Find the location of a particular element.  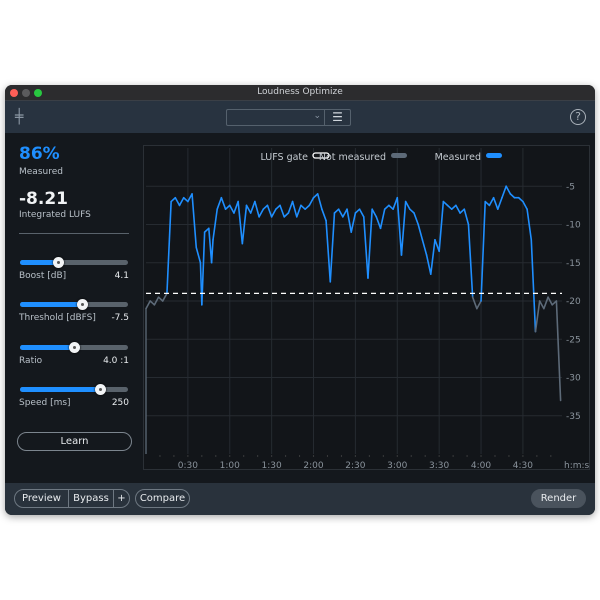

bypass-button: Bypass is located at coordinates (91, 498).